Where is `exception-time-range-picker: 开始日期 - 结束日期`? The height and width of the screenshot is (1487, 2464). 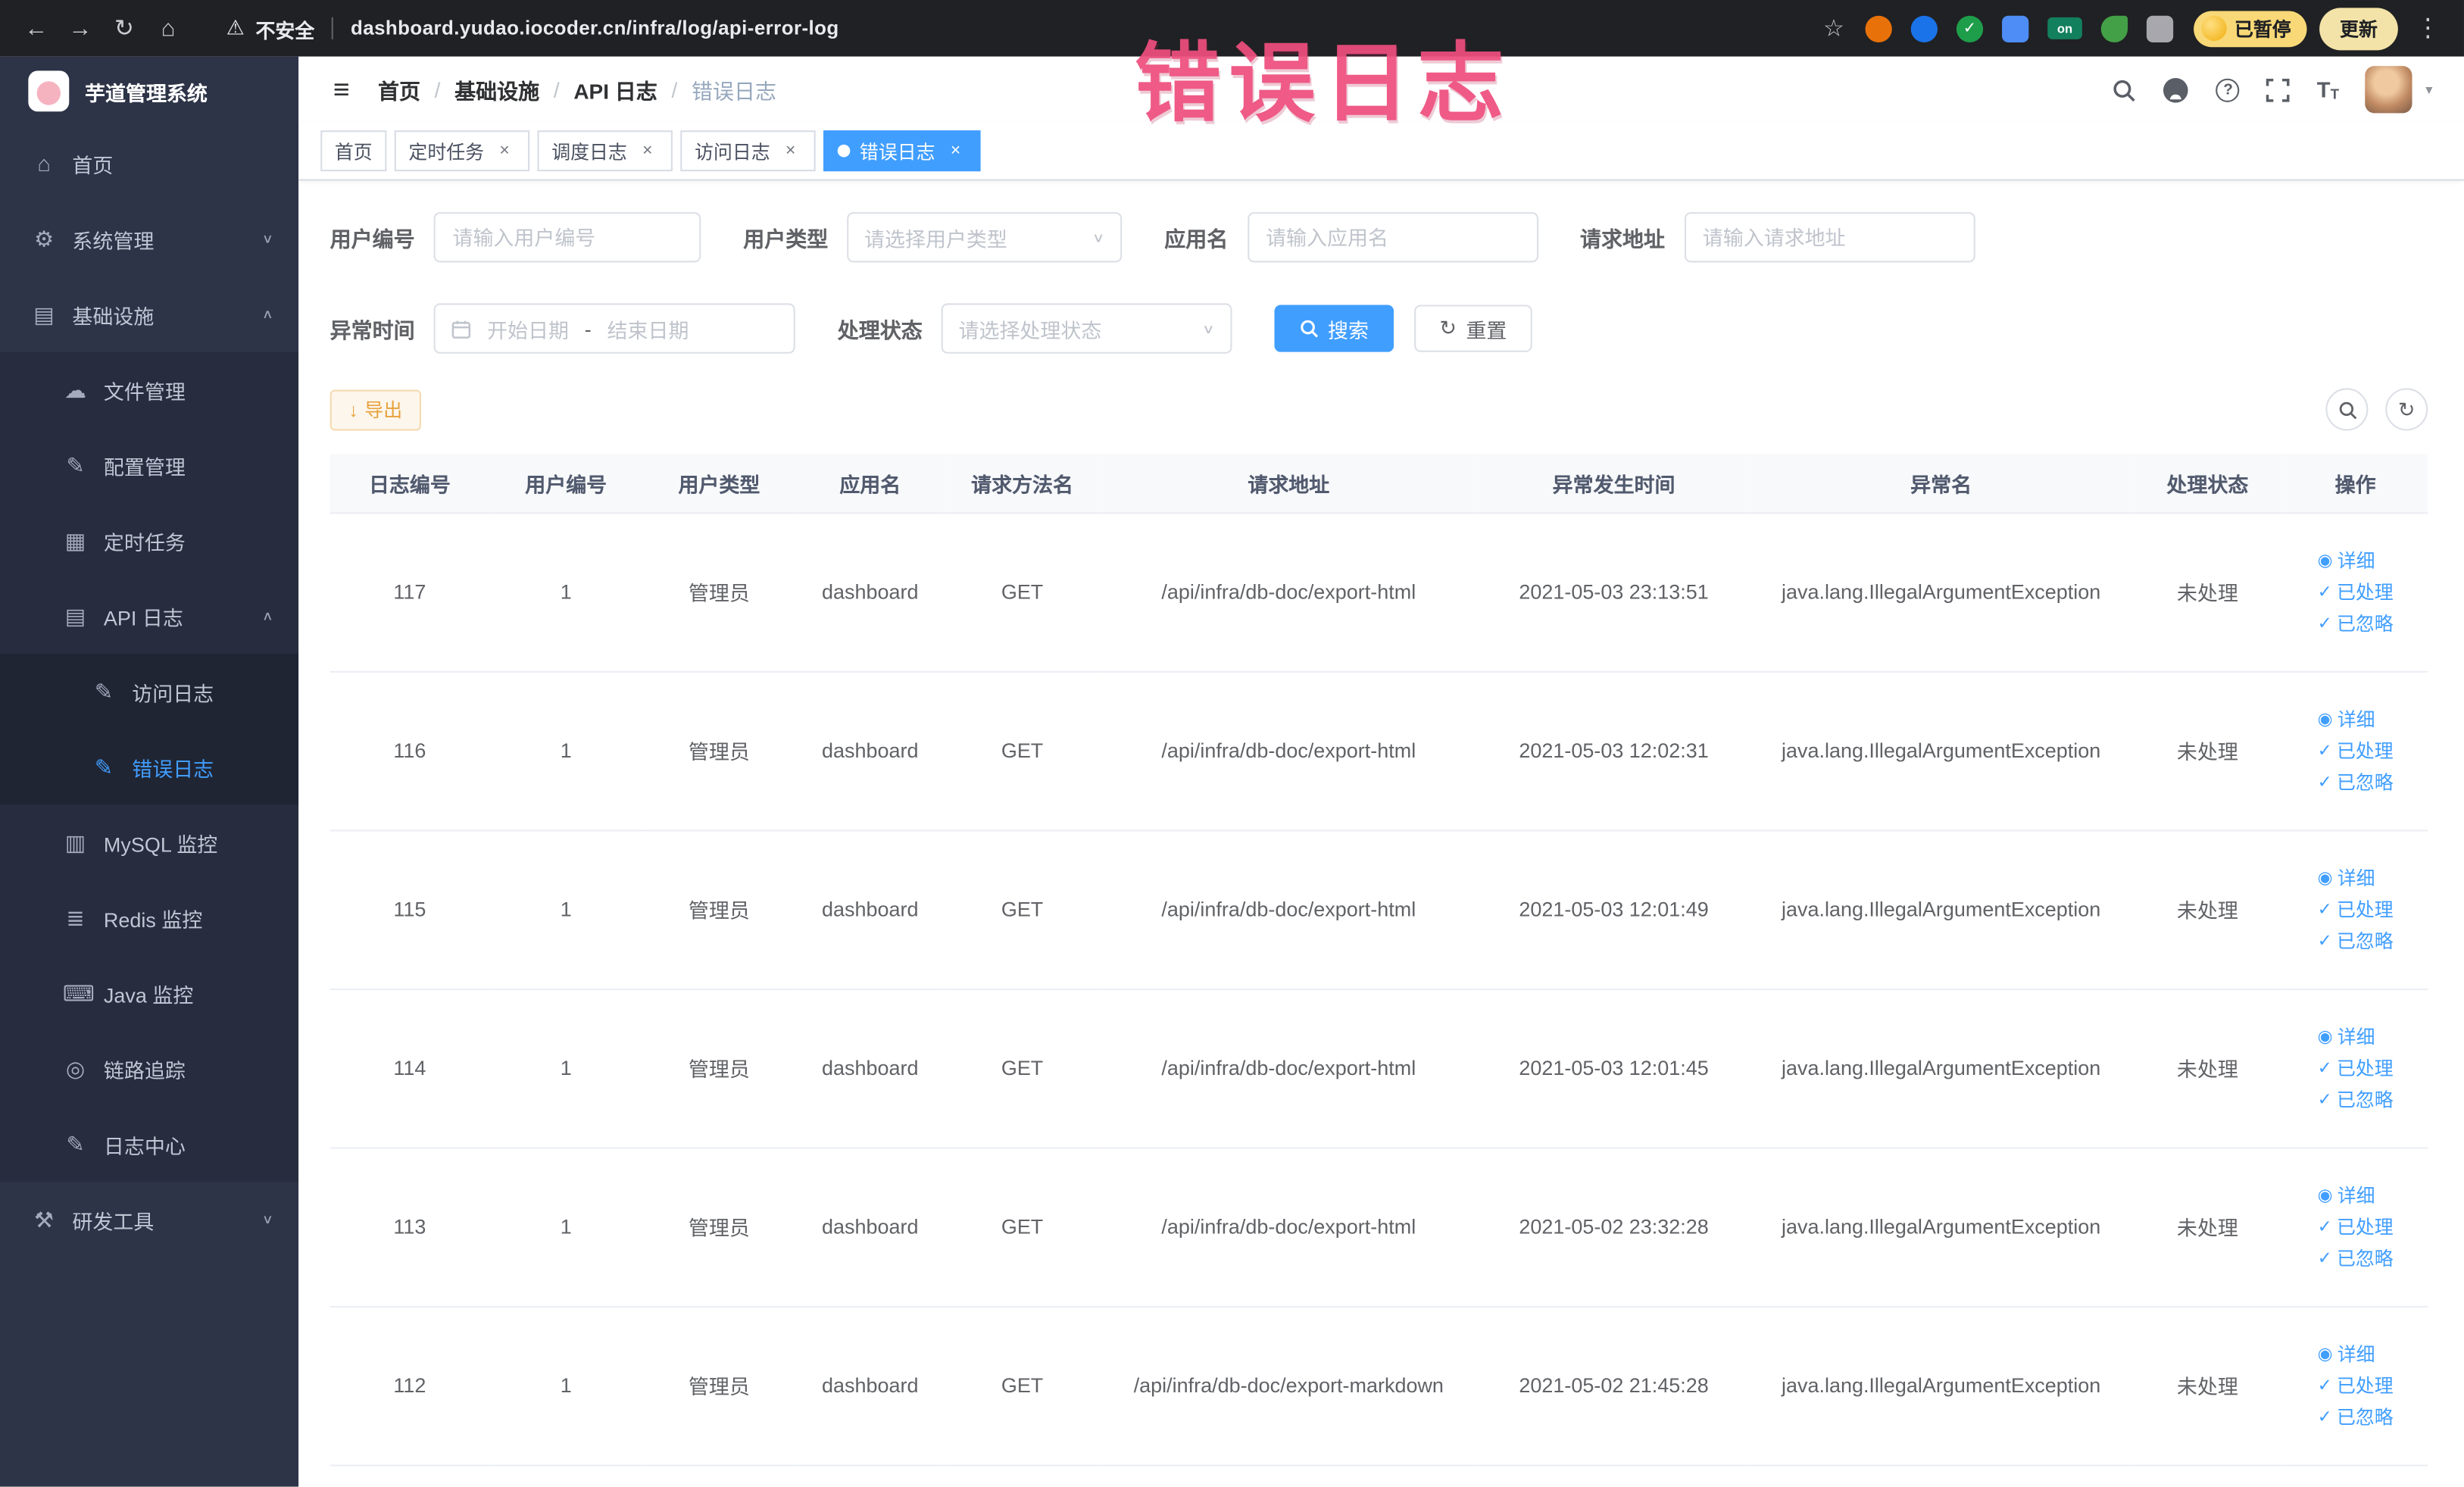
exception-time-range-picker: 开始日期 - 结束日期 is located at coordinates (614, 328).